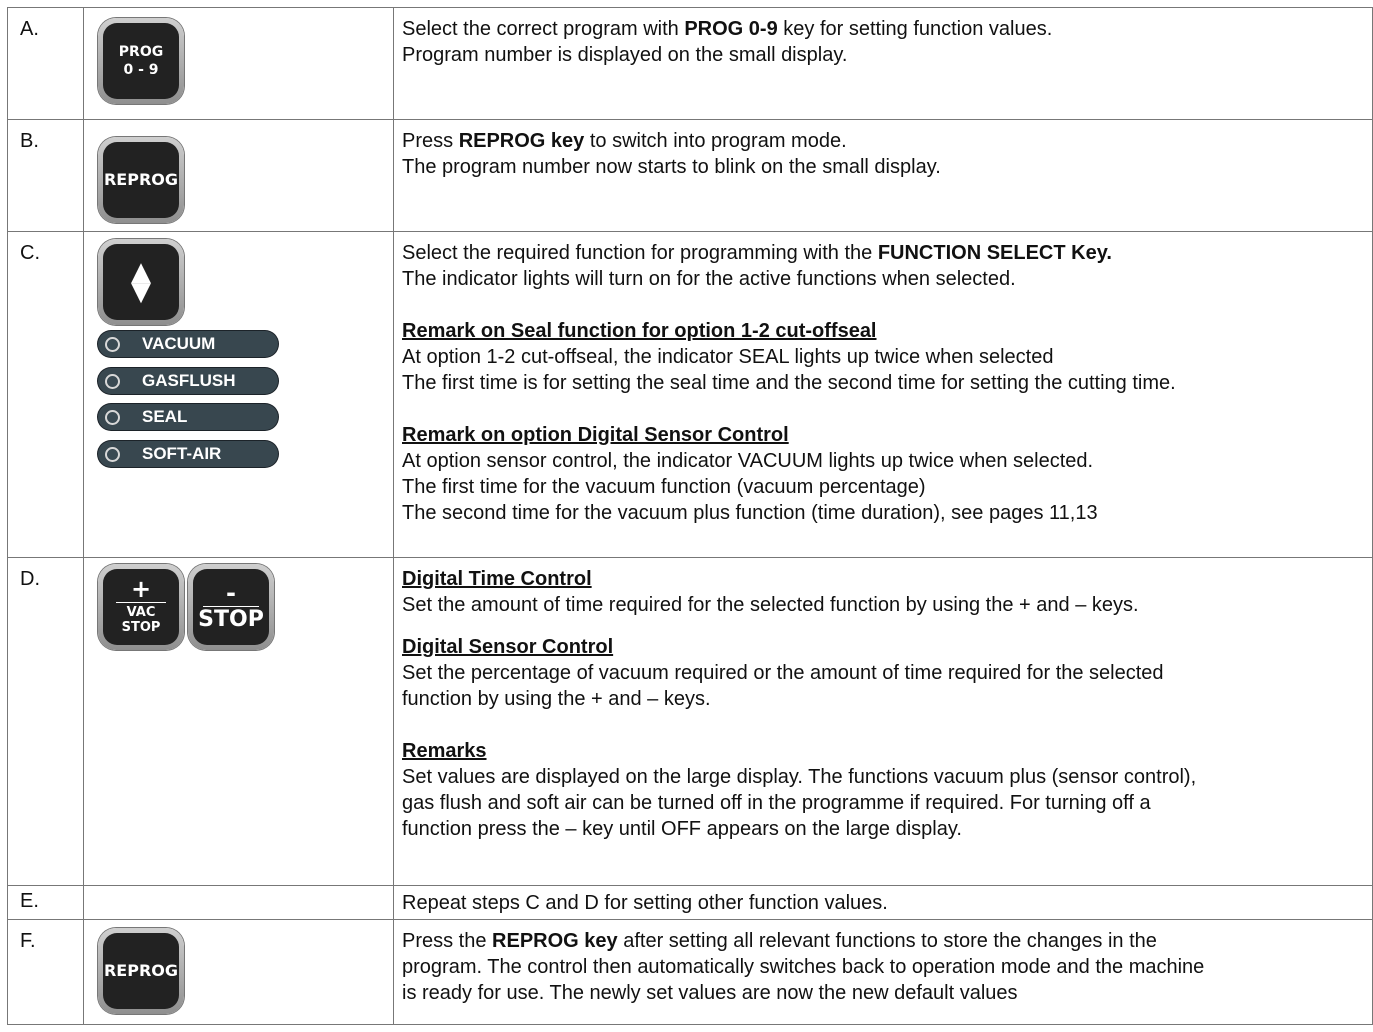 The image size is (1373, 1032). Describe the element at coordinates (179, 343) in the screenshot. I see `indicator-label: VACUUM` at that location.